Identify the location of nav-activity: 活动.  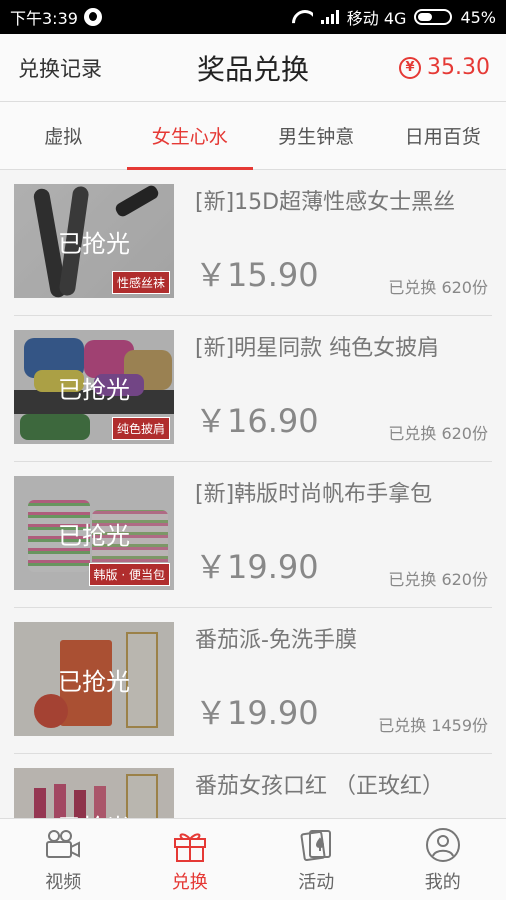
(316, 859).